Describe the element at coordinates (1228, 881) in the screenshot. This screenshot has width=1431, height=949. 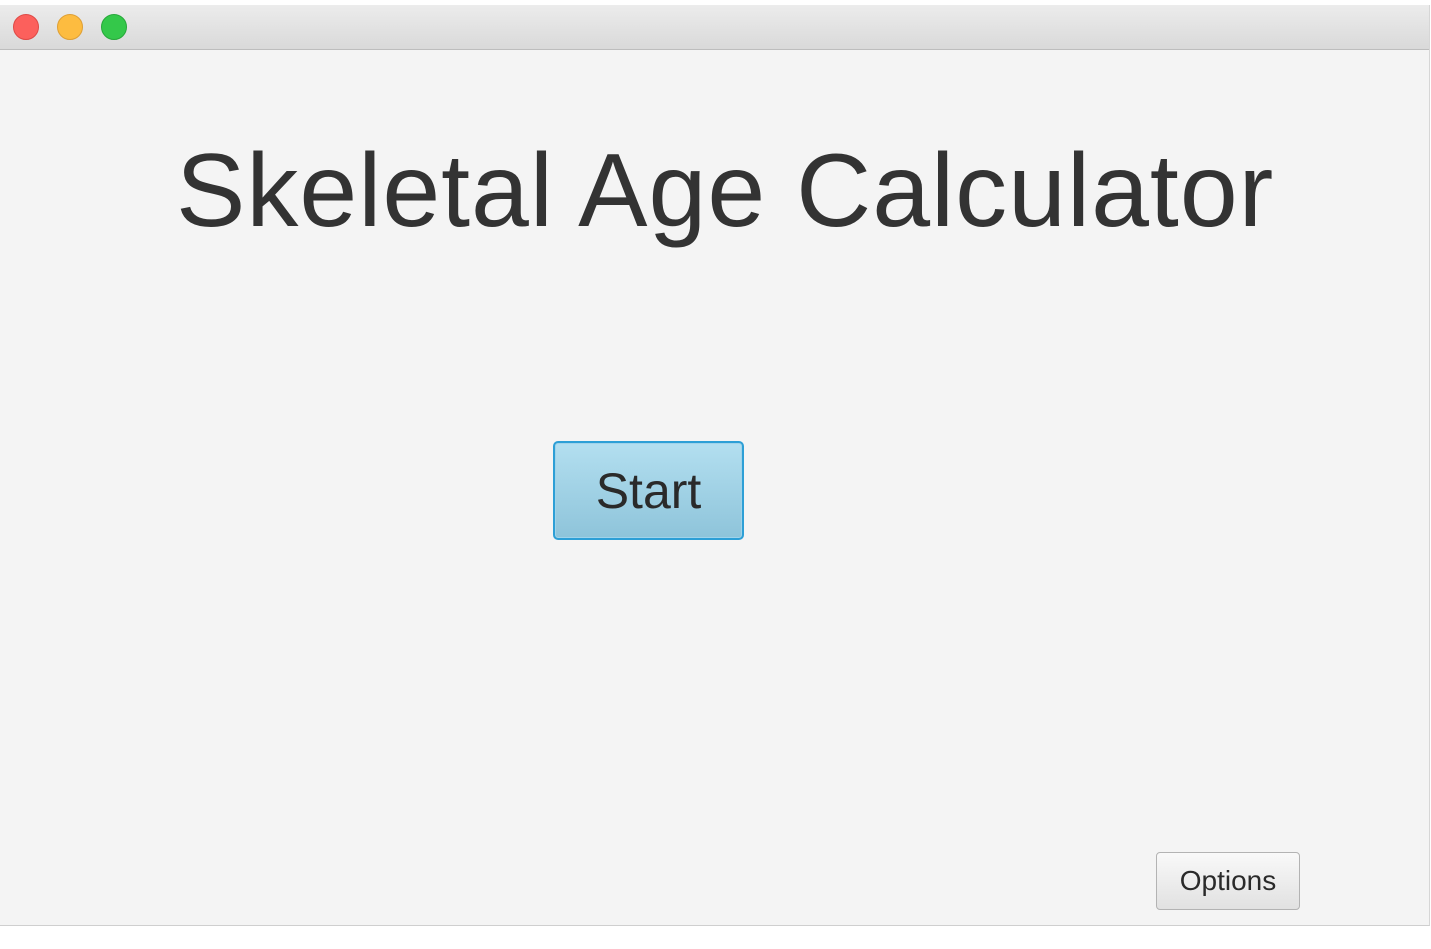
I see `options-button: Options` at that location.